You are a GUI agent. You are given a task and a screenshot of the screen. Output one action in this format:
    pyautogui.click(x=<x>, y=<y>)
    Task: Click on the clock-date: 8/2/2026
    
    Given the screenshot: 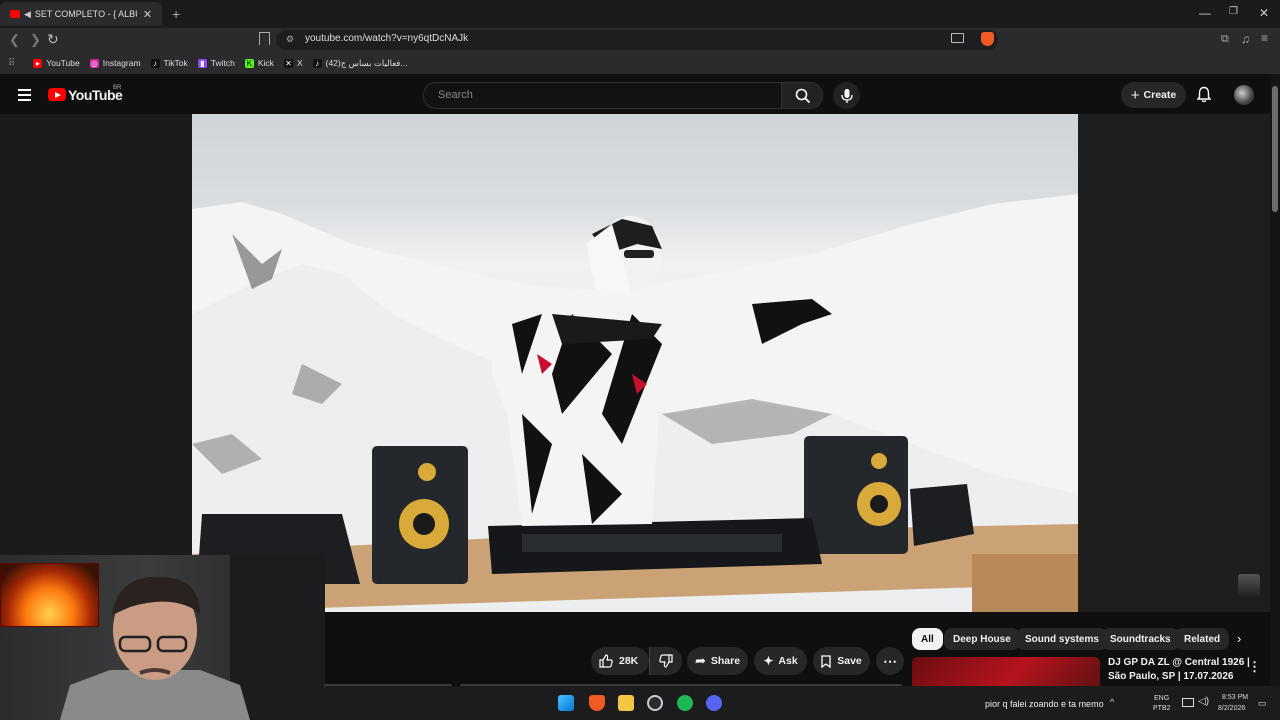 What is the action you would take?
    pyautogui.click(x=1231, y=708)
    